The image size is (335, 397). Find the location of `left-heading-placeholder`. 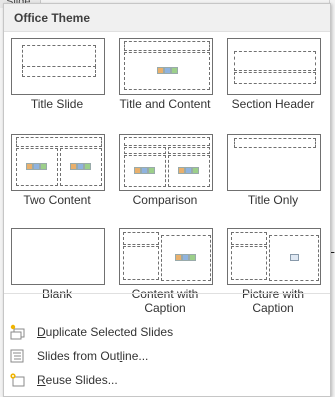

left-heading-placeholder is located at coordinates (145, 150).